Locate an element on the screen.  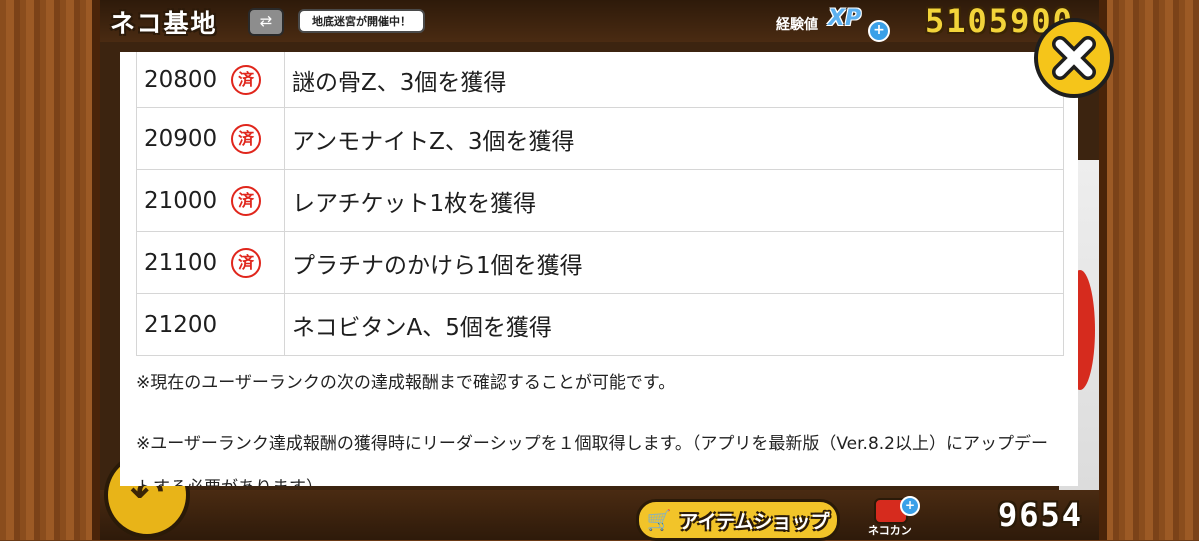
table-row: 21100 済プラチナのかけら1個を獲得 is located at coordinates (600, 262).